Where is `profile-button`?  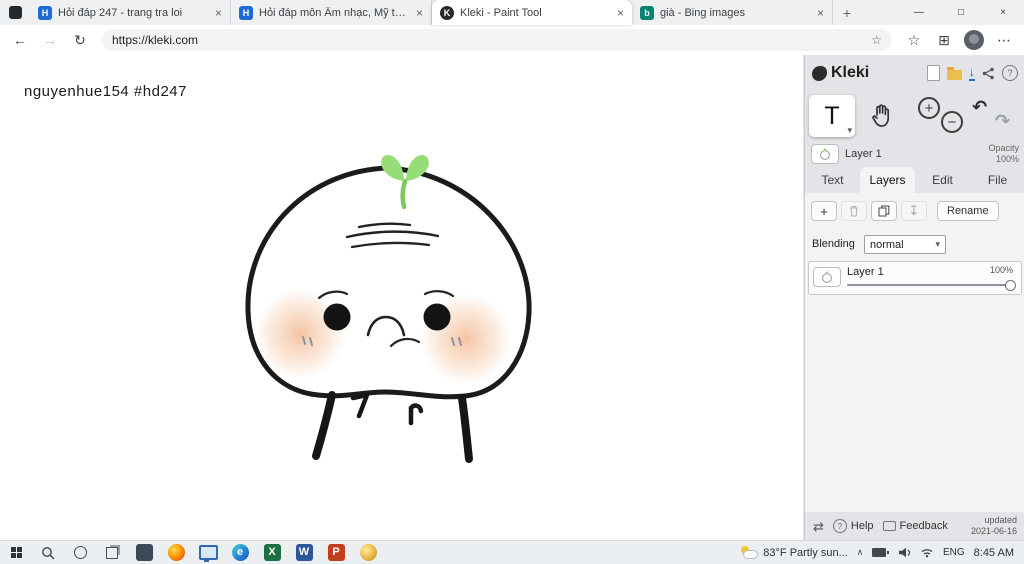
profile-button is located at coordinates (974, 40).